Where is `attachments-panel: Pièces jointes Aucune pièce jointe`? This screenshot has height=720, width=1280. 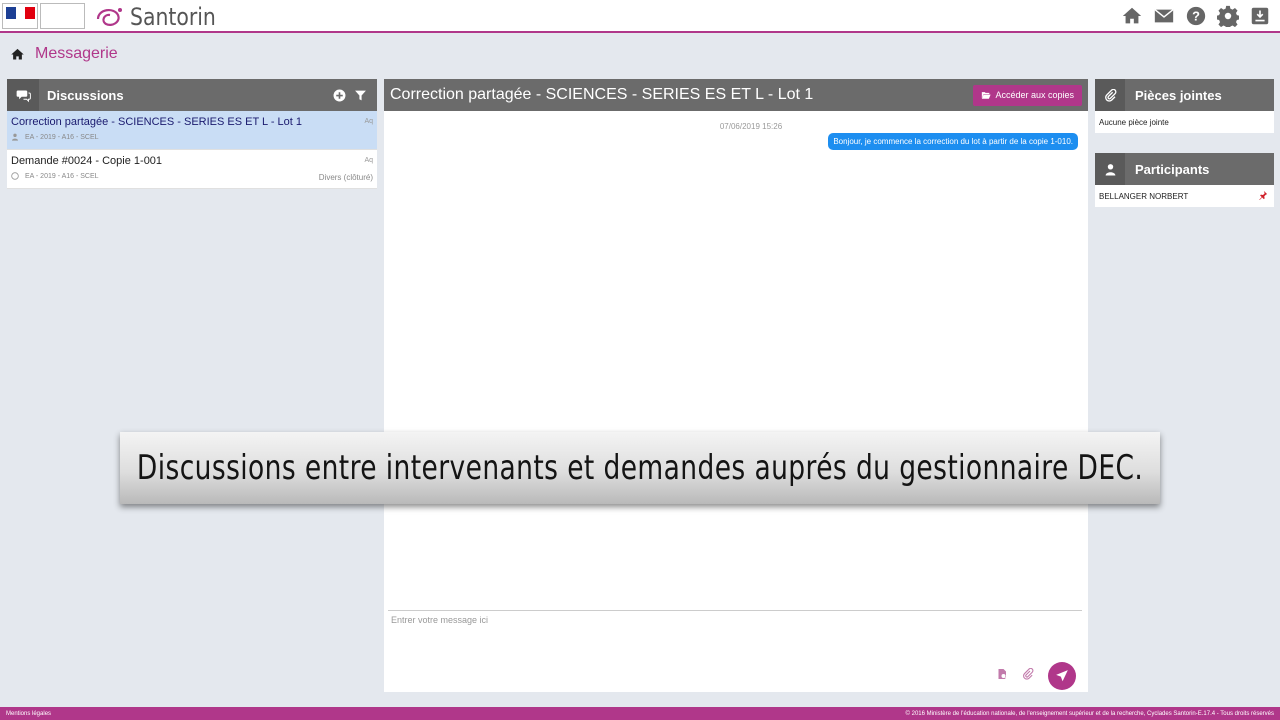 attachments-panel: Pièces jointes Aucune pièce jointe is located at coordinates (1184, 106).